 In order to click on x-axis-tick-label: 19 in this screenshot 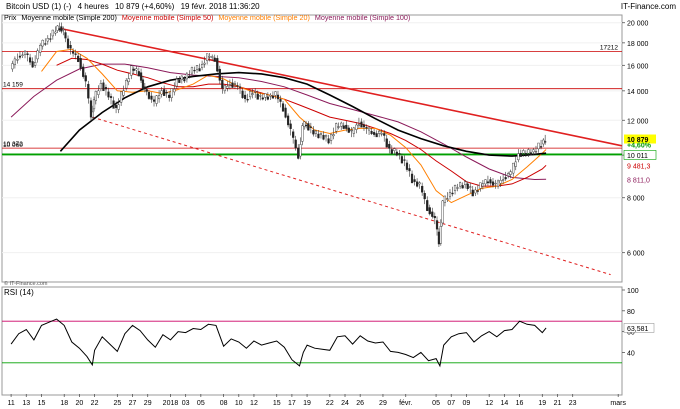, I will do `click(307, 403)`.